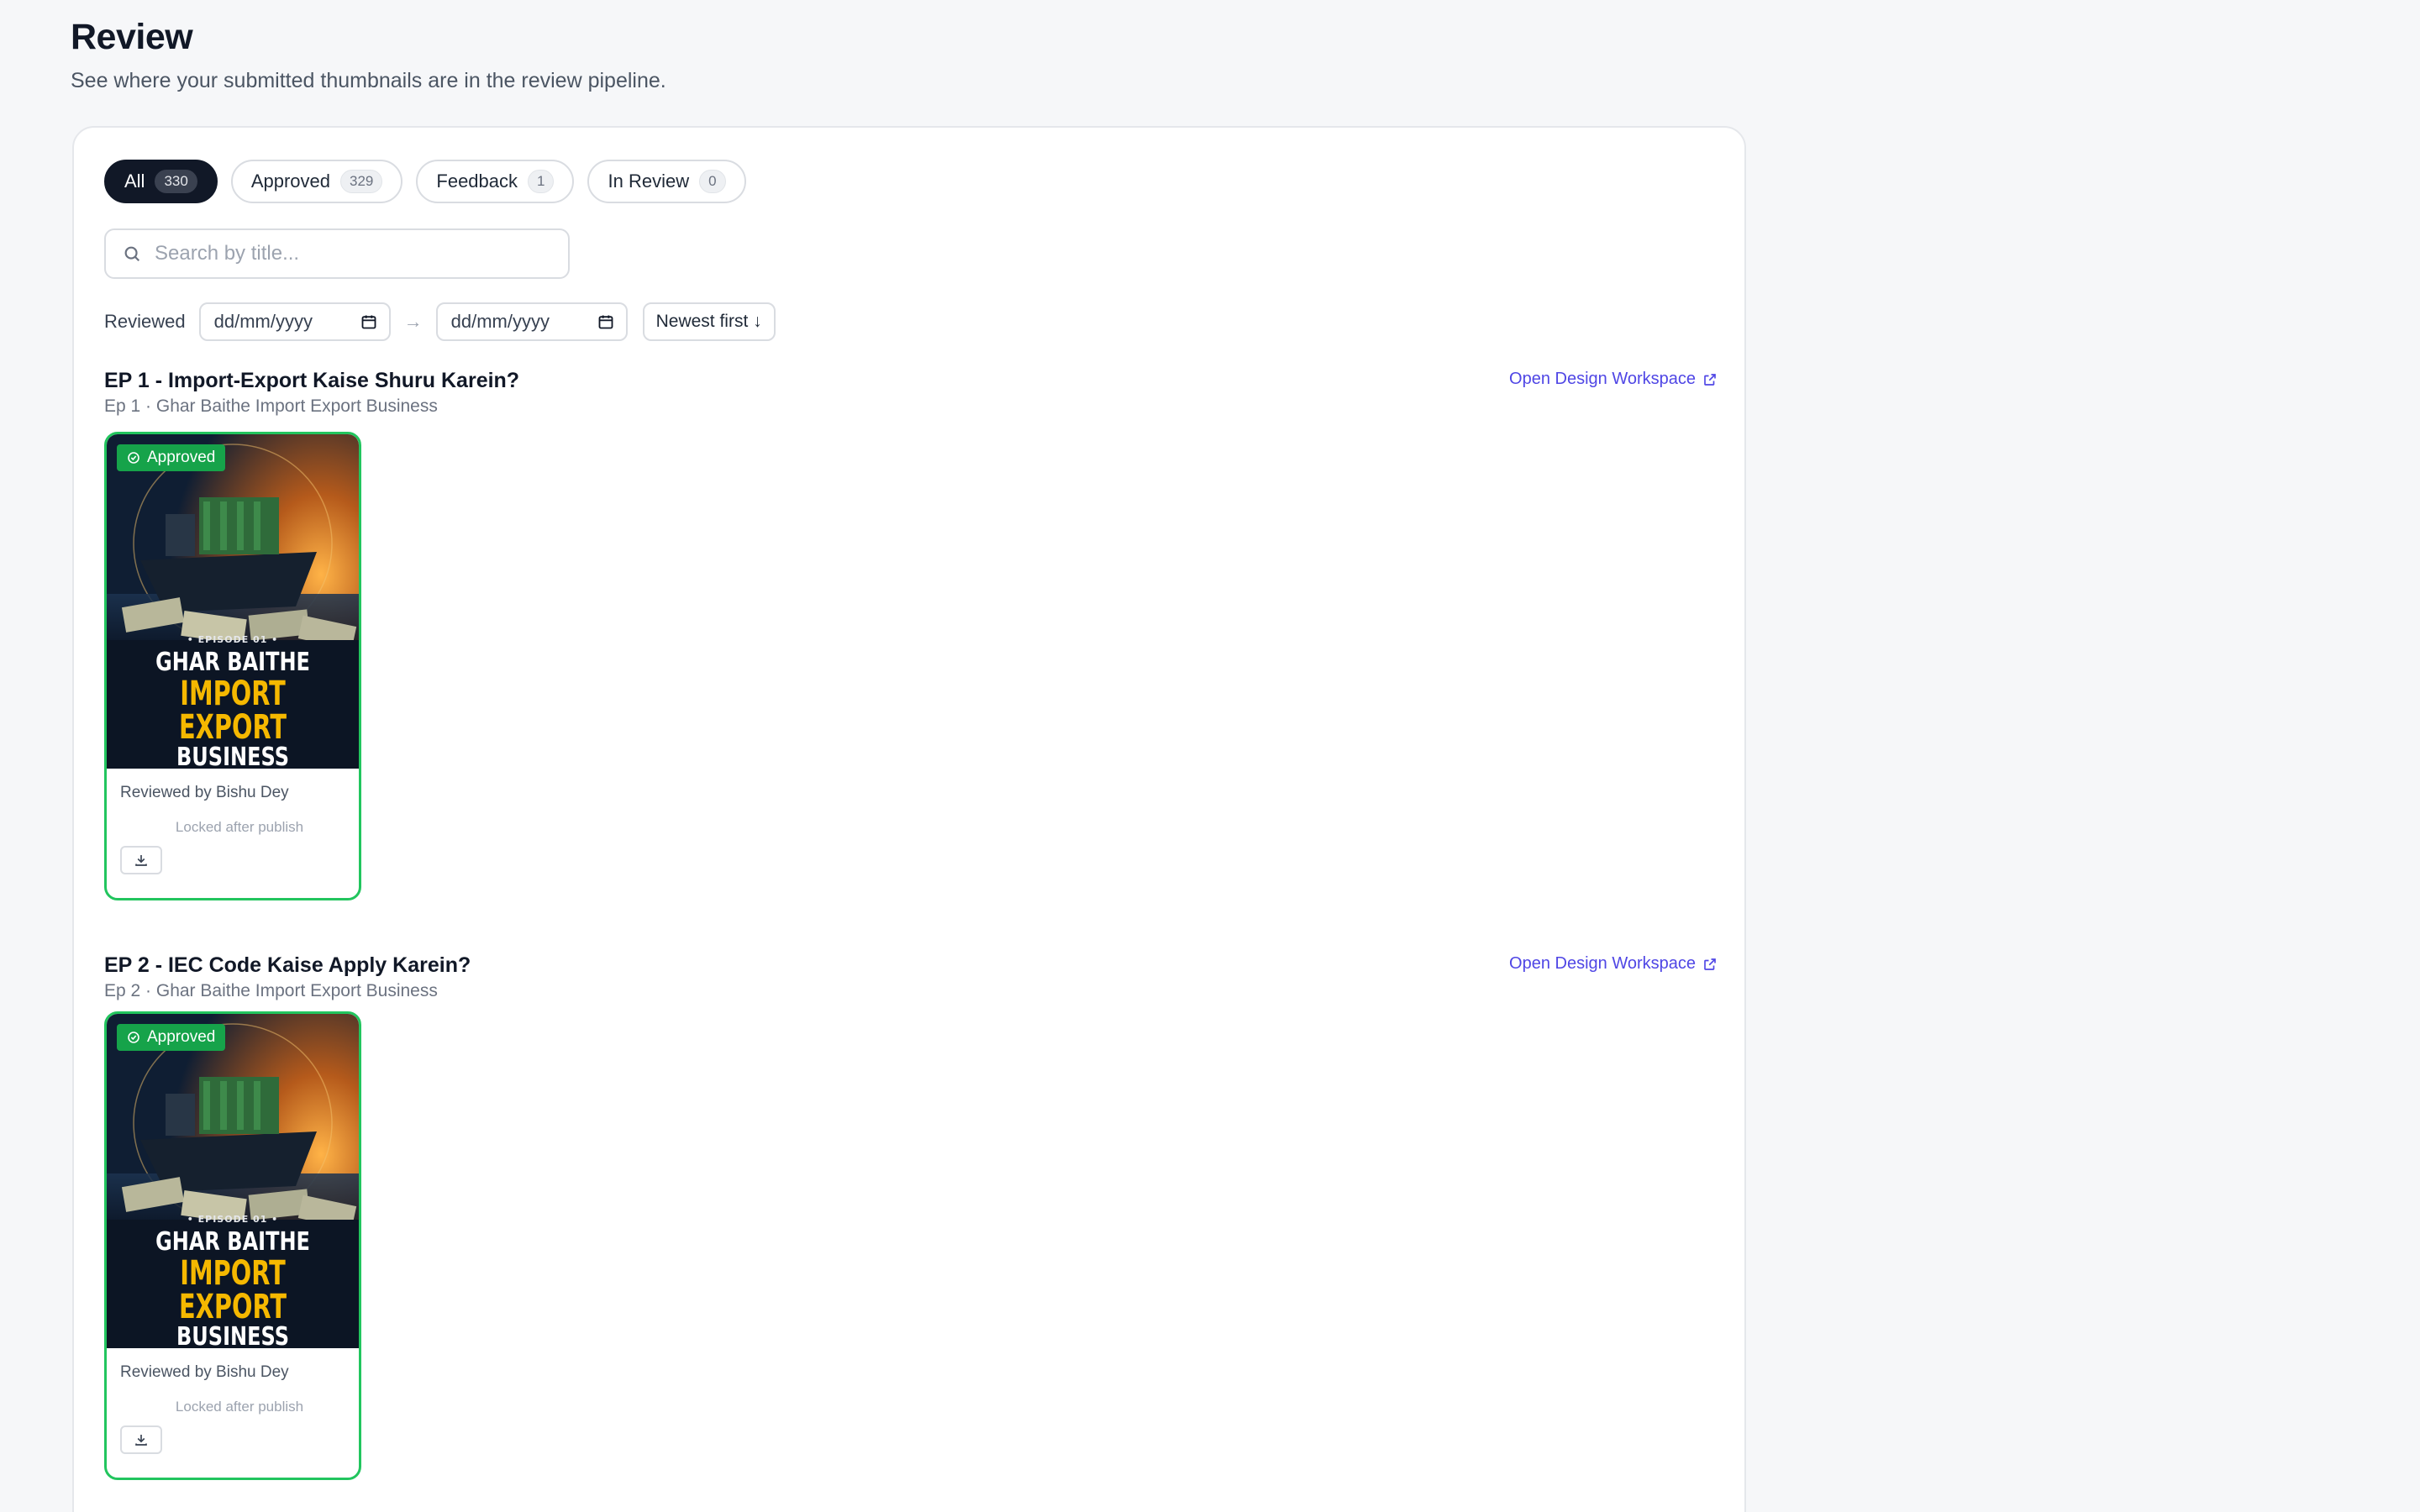 The image size is (2420, 1512). What do you see at coordinates (649, 181) in the screenshot?
I see `tab-label: In Review` at bounding box center [649, 181].